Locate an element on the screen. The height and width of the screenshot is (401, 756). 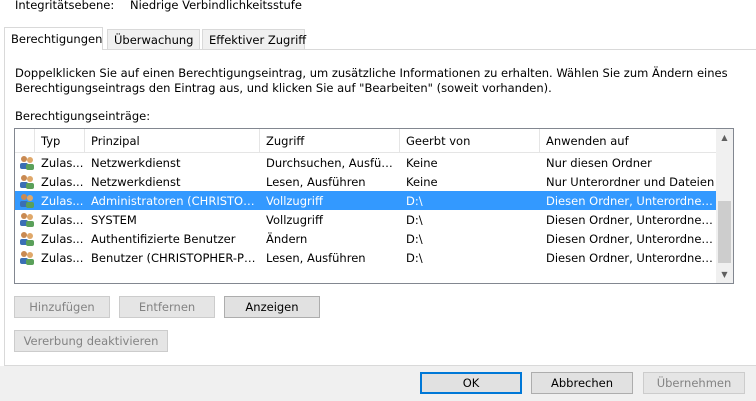
cell-anwenden-auf: Nur diesen Ordner is located at coordinates (599, 163).